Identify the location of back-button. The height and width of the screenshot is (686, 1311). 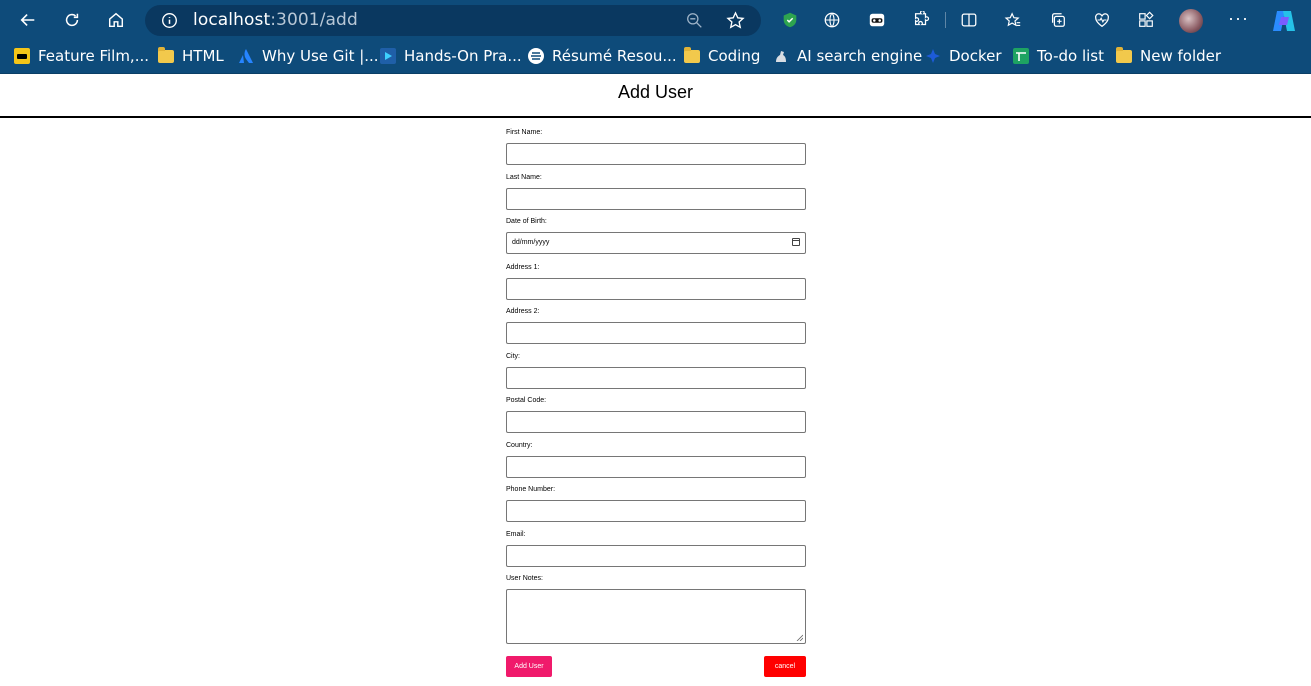
(28, 20).